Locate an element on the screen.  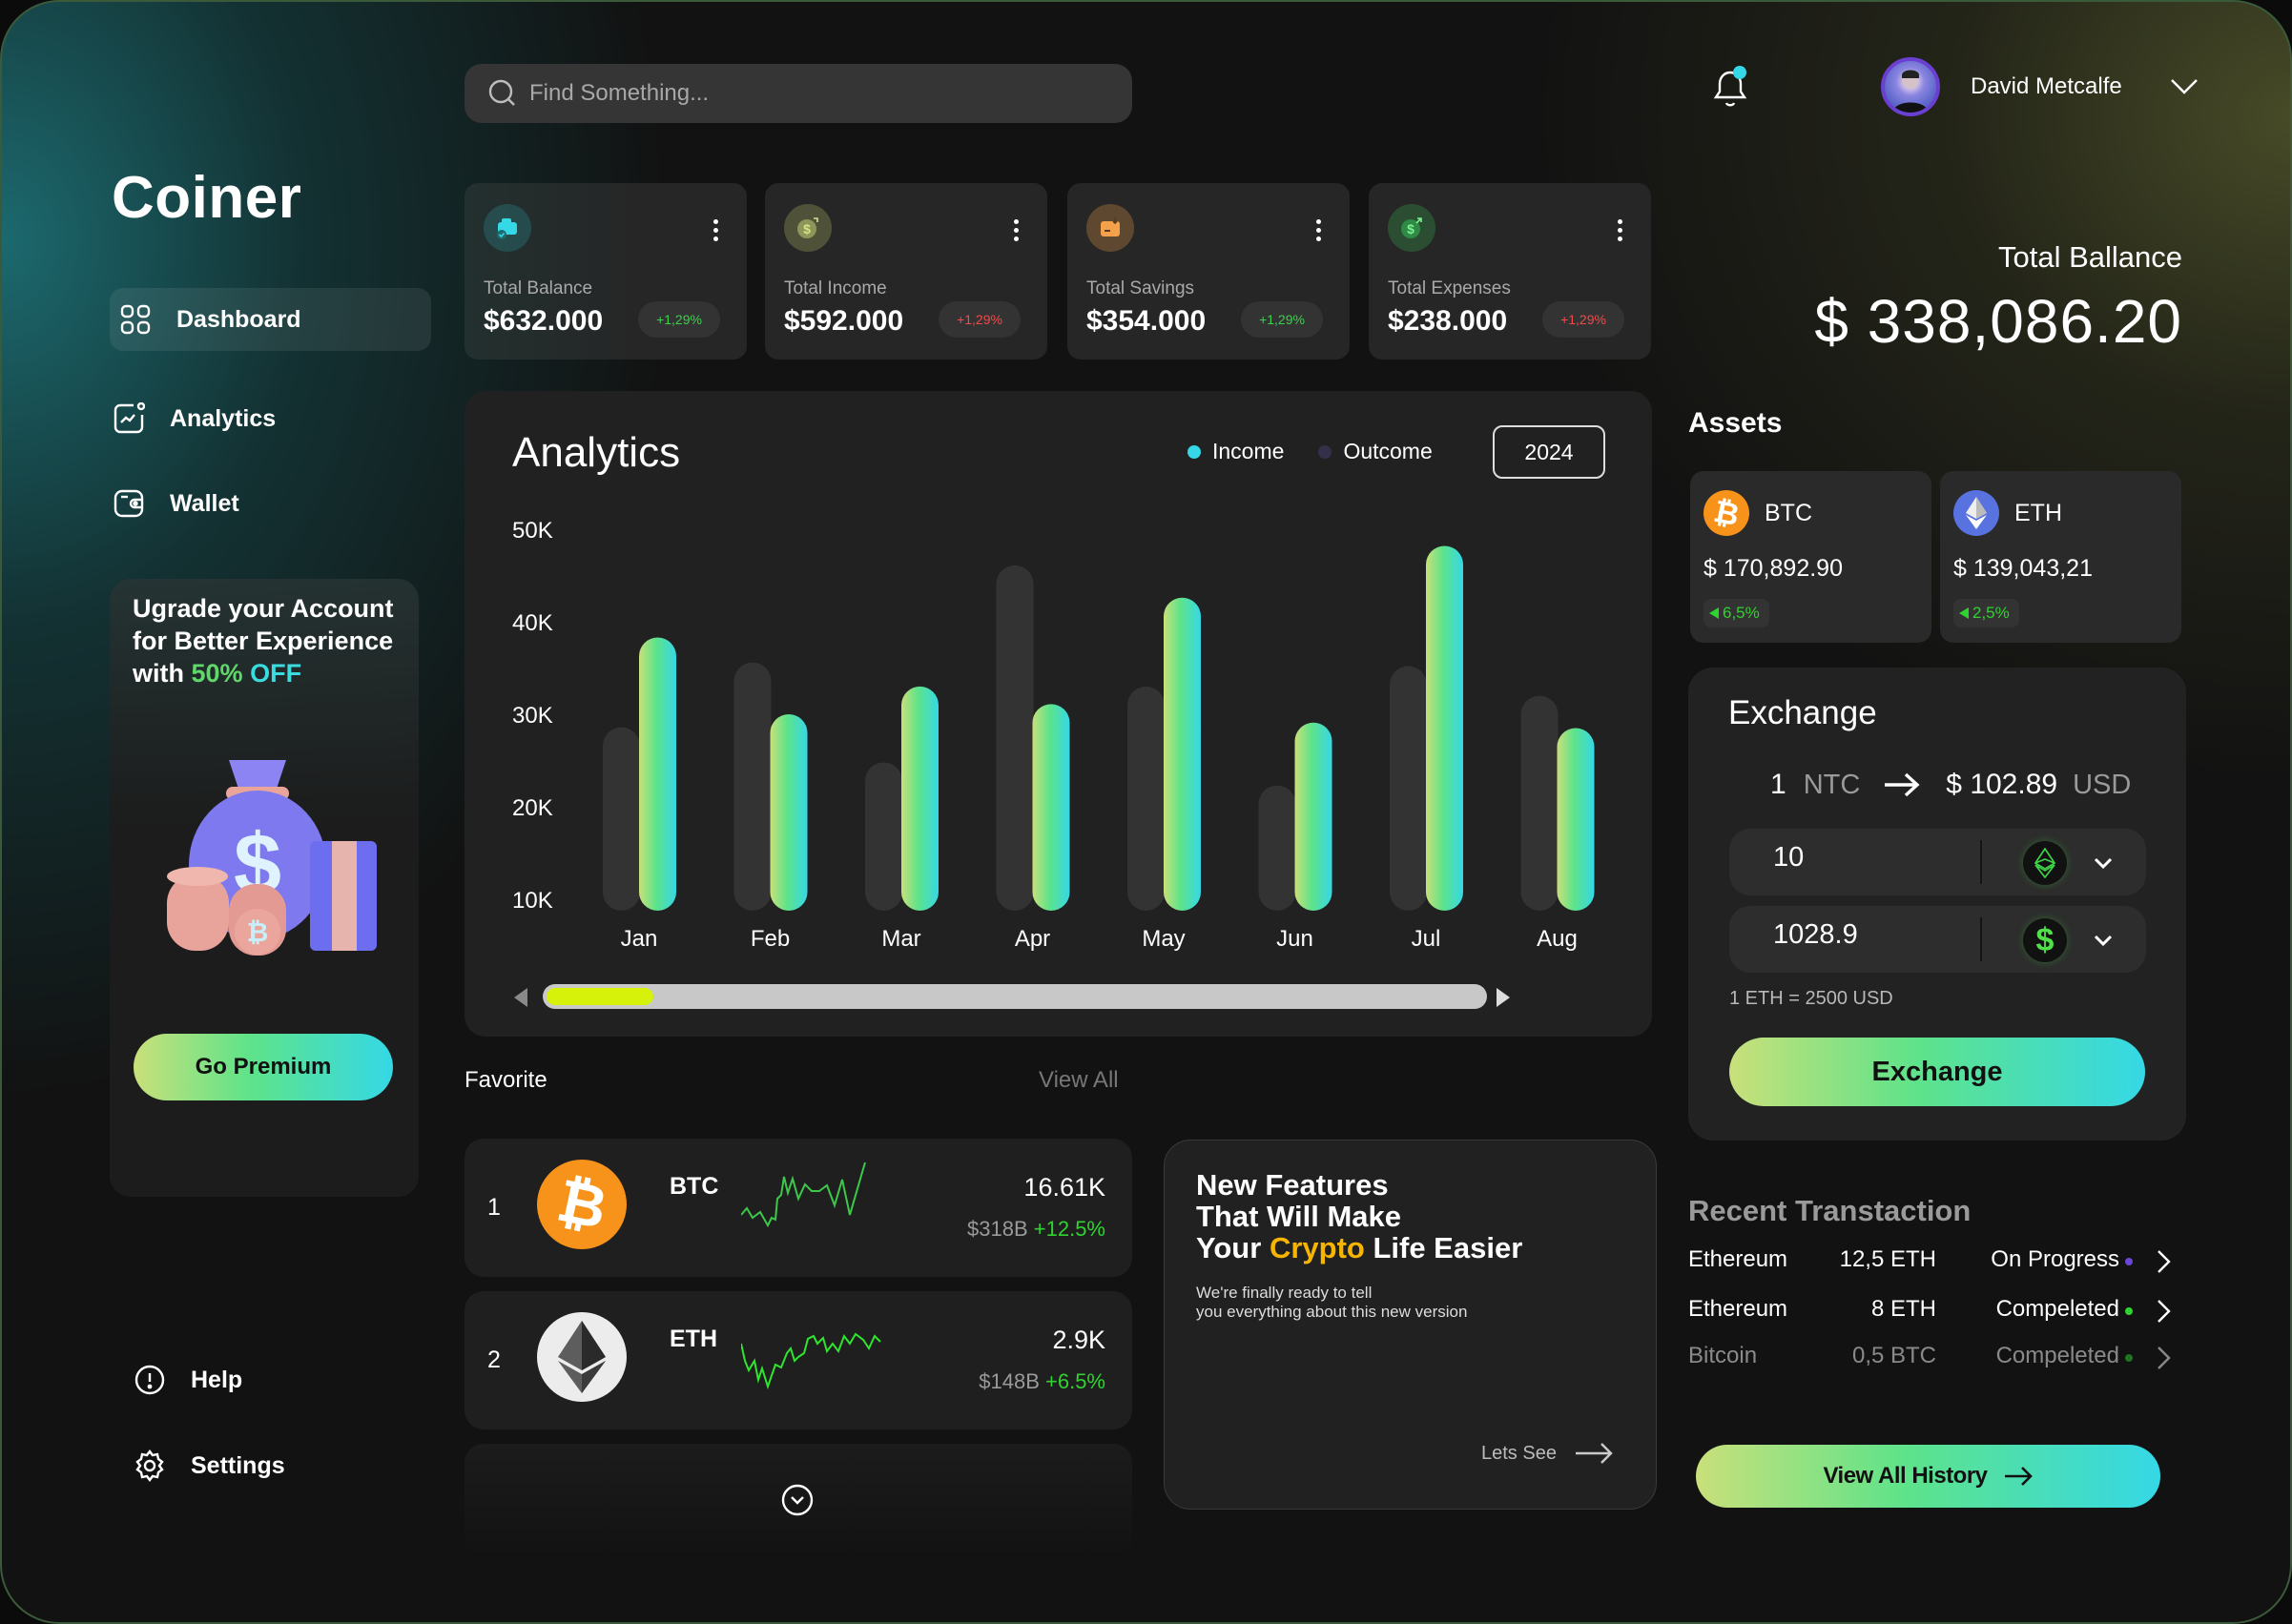
favorite-row-more is located at coordinates (798, 1501).